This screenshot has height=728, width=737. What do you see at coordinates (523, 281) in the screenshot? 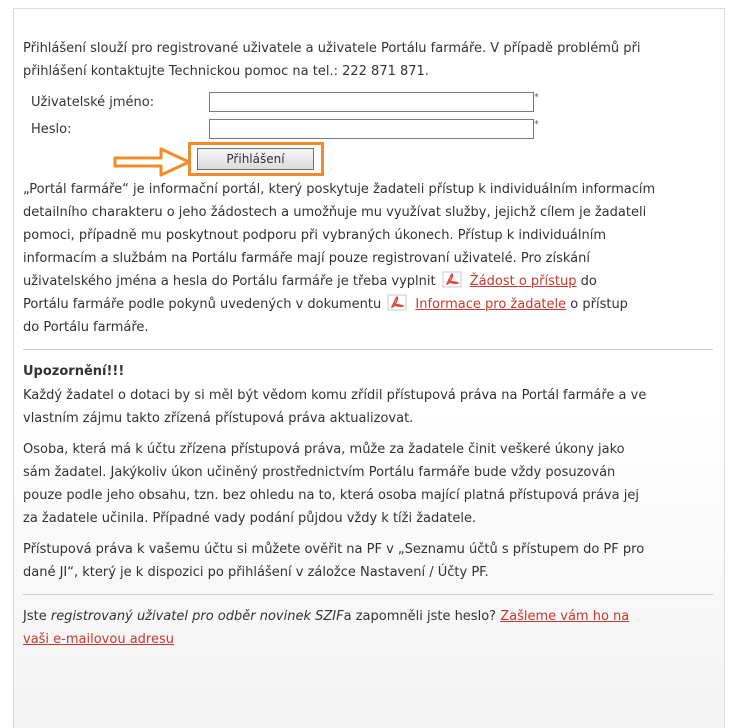
I see `zadost-o-pristup-link: Žádost o přístup` at bounding box center [523, 281].